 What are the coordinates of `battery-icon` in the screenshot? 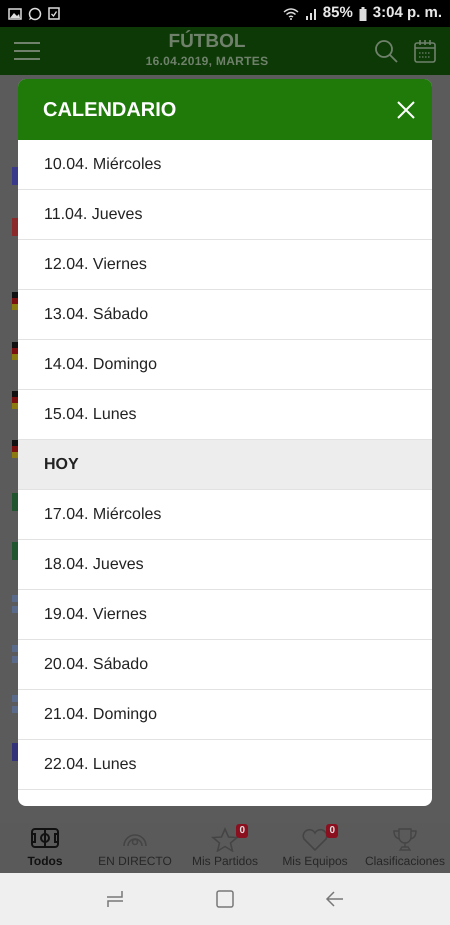 It's located at (362, 13).